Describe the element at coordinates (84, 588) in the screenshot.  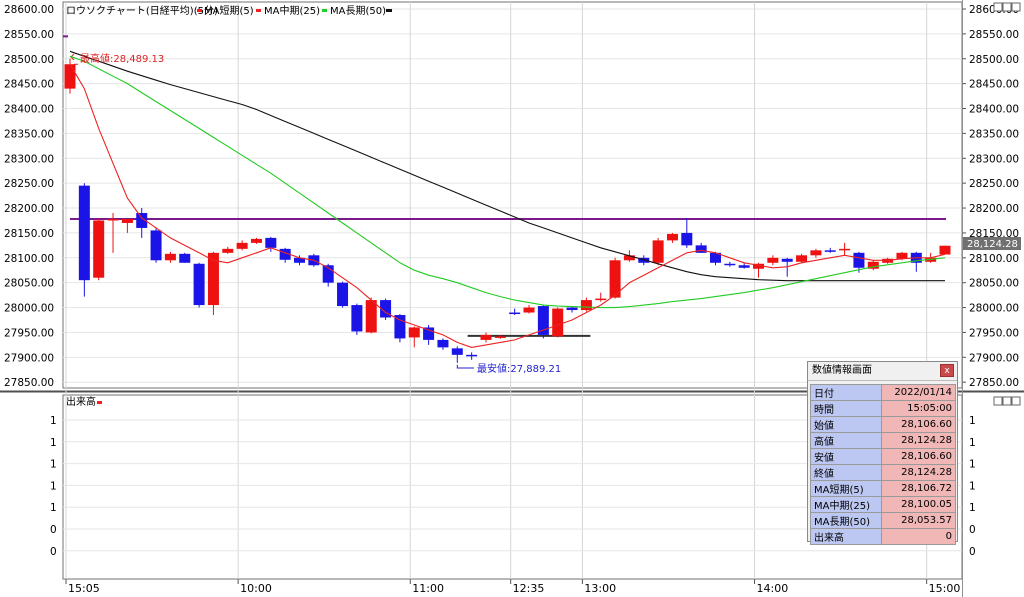
I see `x-tick-label: 15:05` at that location.